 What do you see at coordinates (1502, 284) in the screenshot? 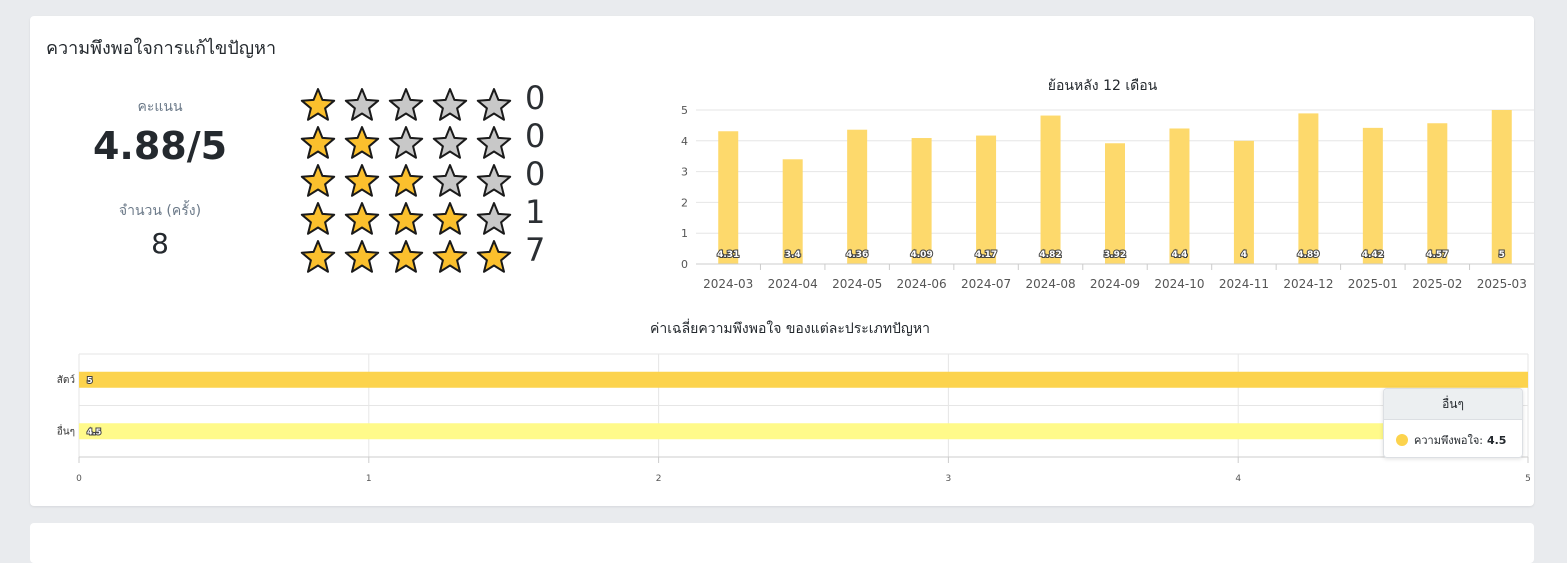
I see `x-tick-label: 2025-03` at bounding box center [1502, 284].